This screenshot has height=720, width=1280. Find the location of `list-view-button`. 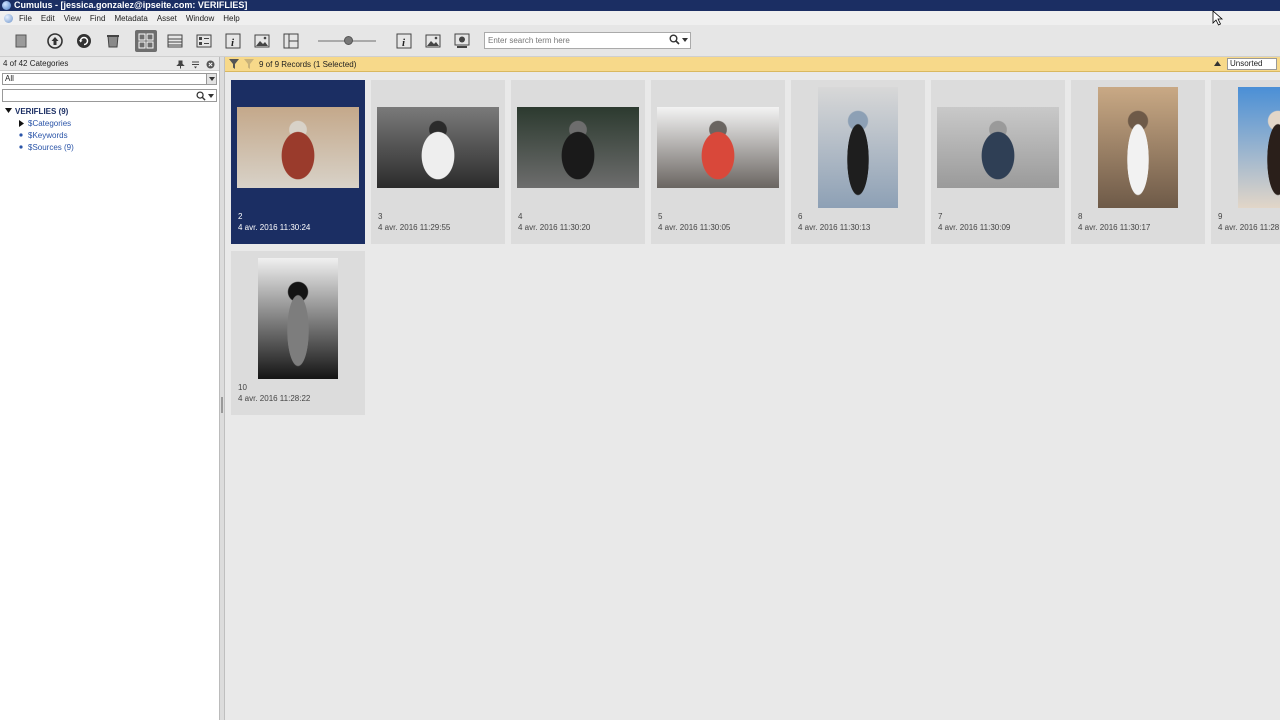

list-view-button is located at coordinates (175, 41).